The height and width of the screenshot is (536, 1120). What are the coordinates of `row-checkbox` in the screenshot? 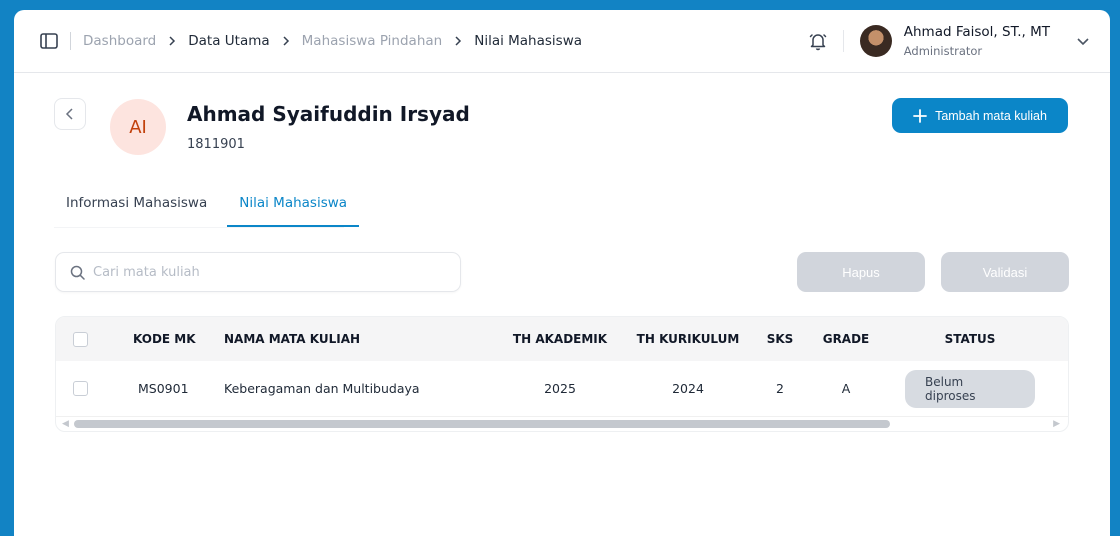 It's located at (80, 388).